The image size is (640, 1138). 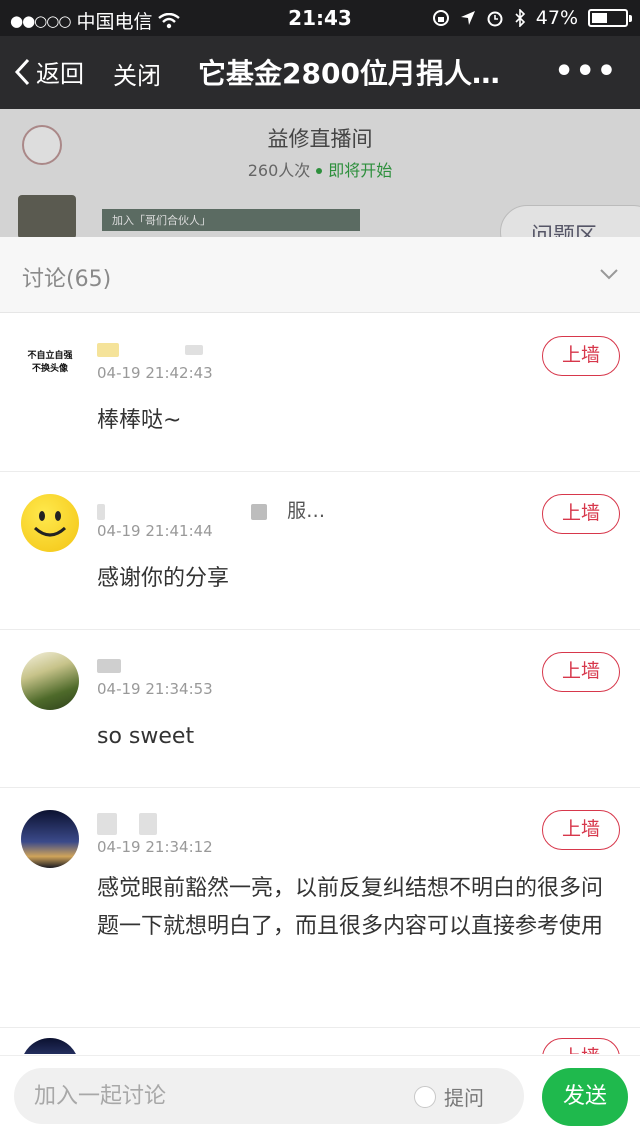 What do you see at coordinates (586, 71) in the screenshot?
I see `more-menu-button: •••` at bounding box center [586, 71].